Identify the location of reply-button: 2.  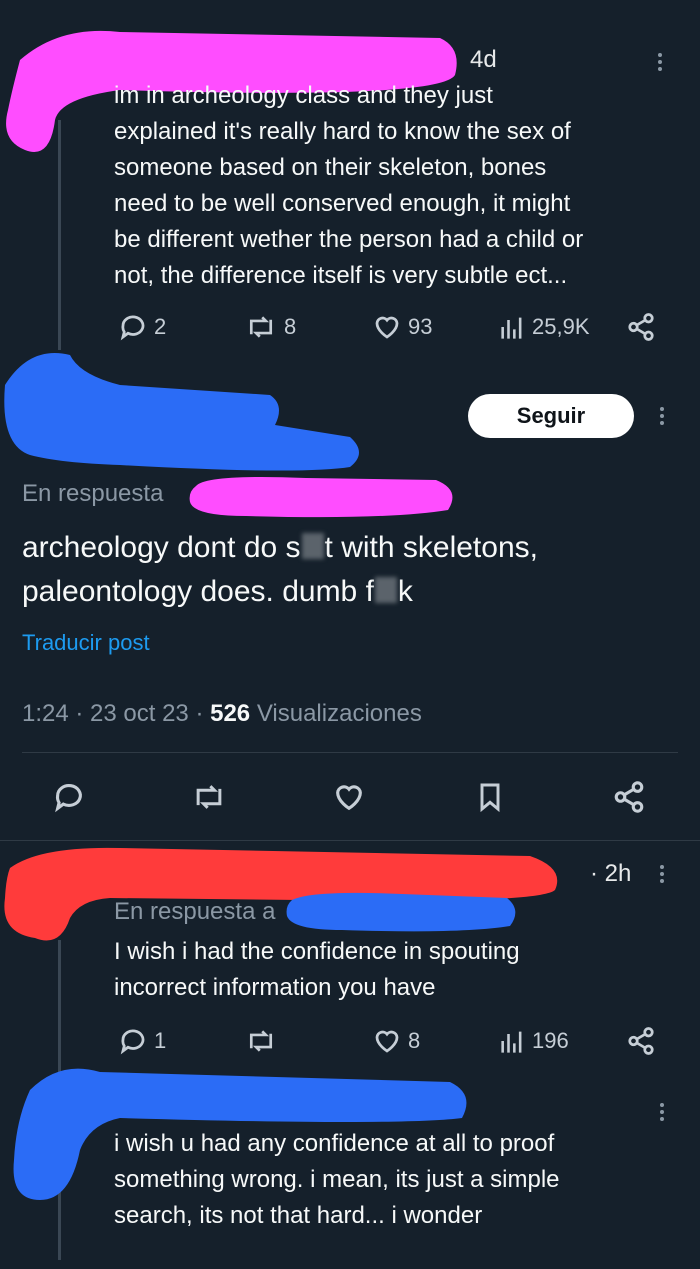
(142, 327).